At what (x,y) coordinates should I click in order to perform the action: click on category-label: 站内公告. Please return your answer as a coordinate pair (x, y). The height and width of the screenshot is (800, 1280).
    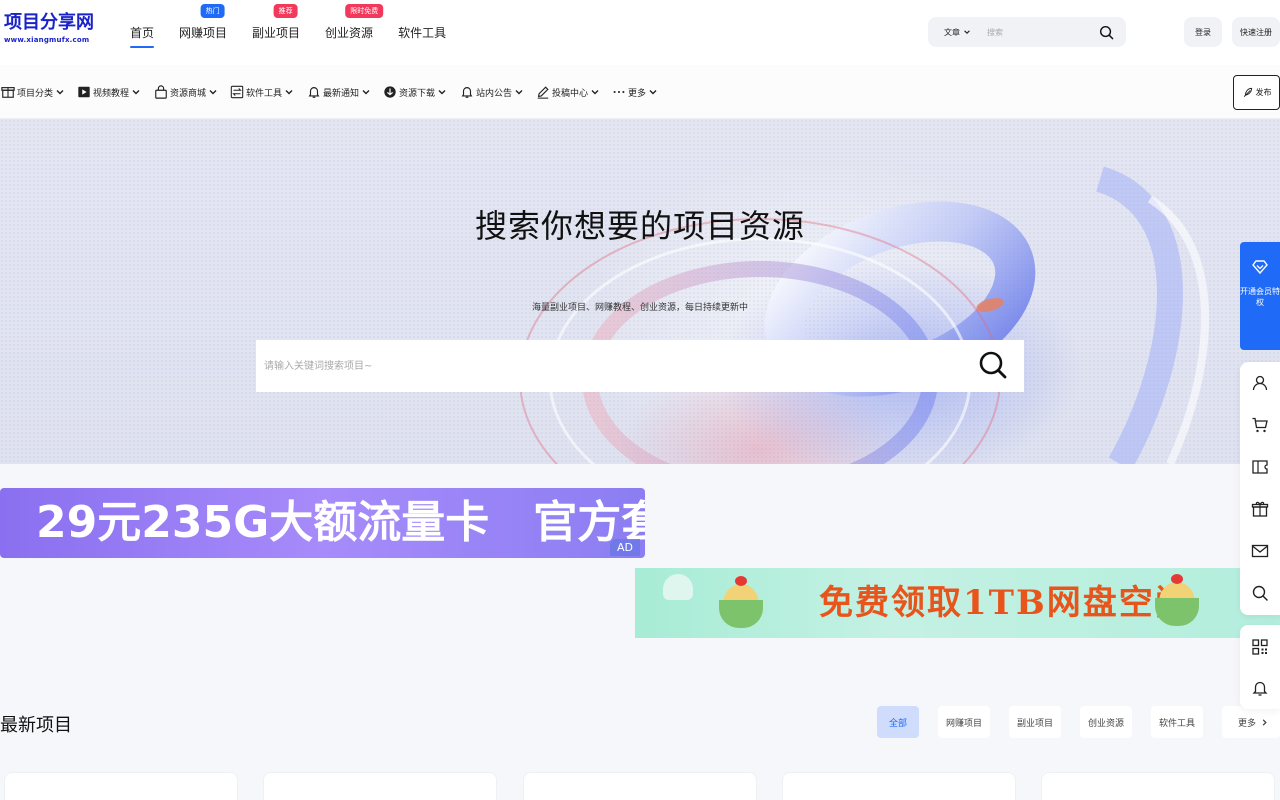
    Looking at the image, I should click on (494, 93).